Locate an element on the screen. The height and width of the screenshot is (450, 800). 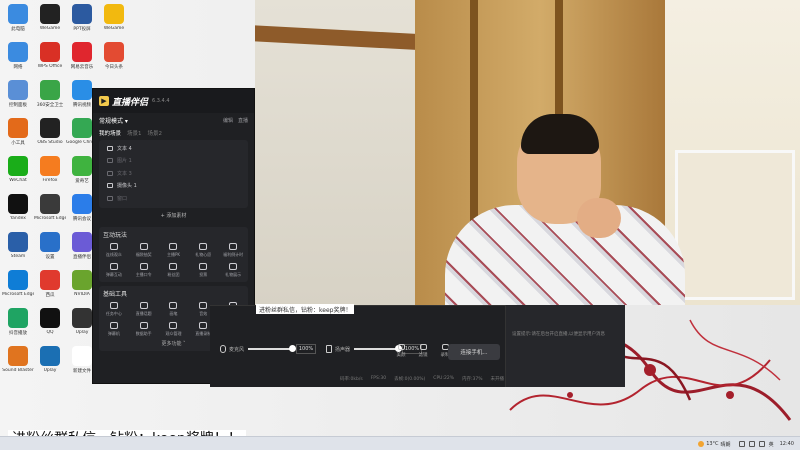
desktop-icon: 设置 is located at coordinates (50, 249).